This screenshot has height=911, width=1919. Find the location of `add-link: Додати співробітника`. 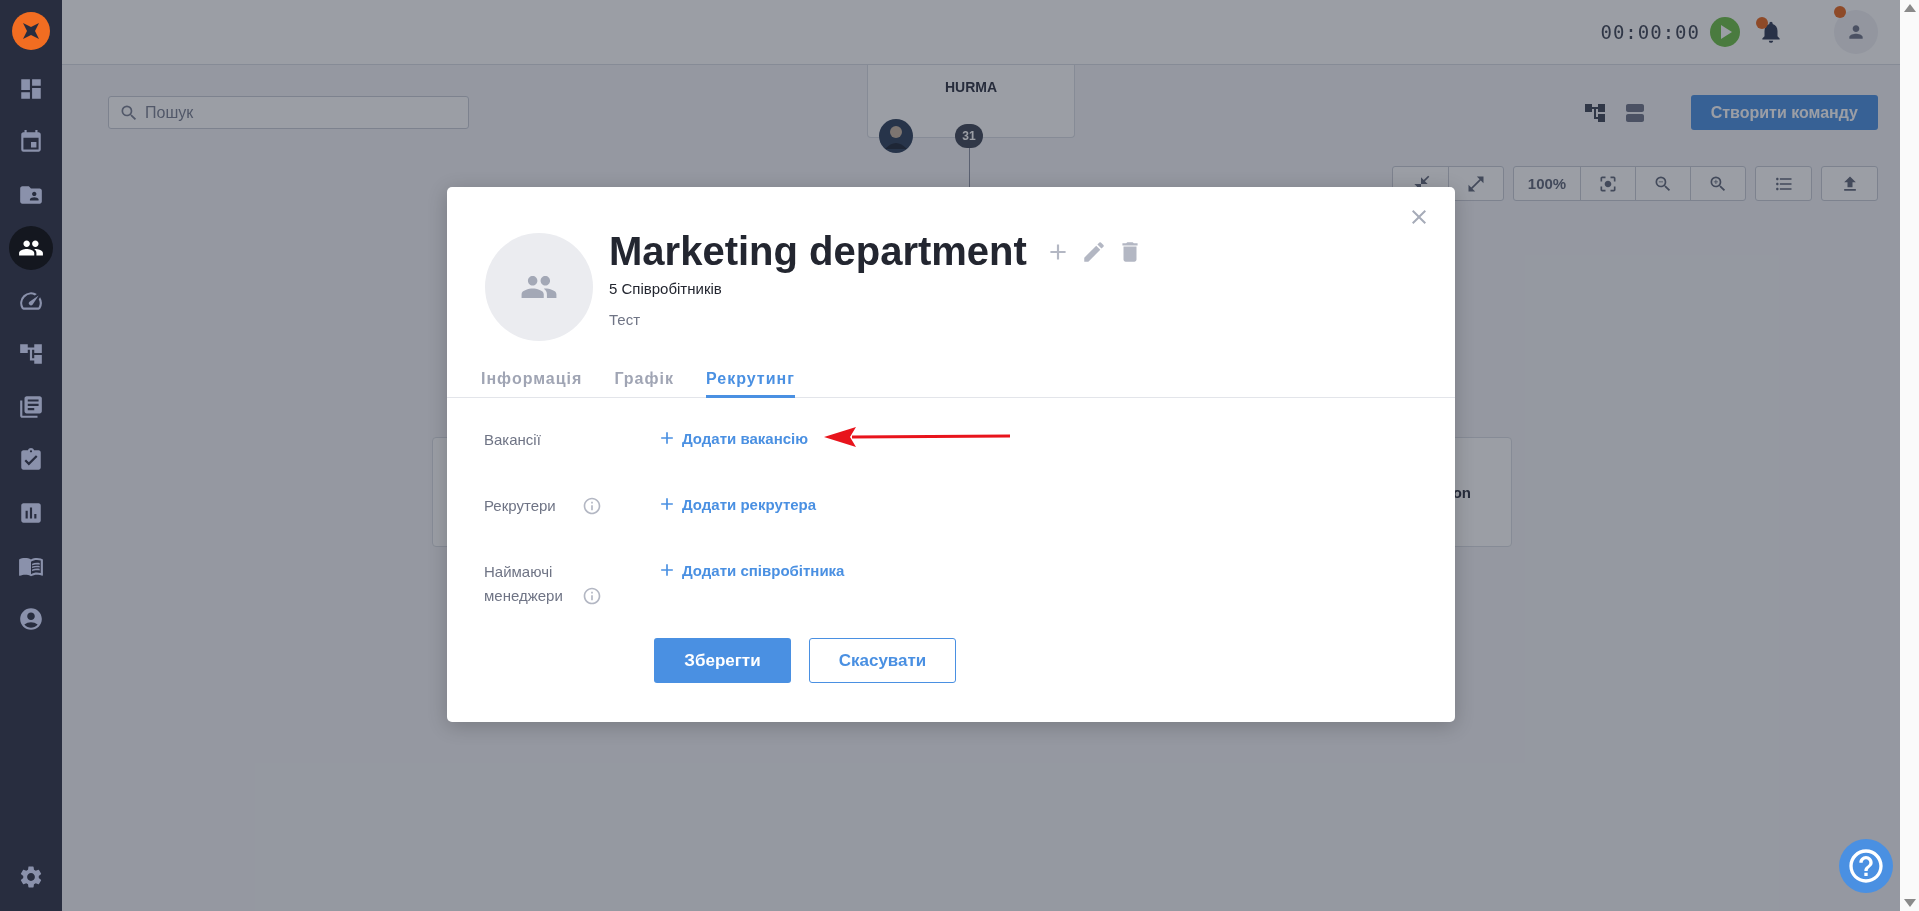

add-link: Додати співробітника is located at coordinates (751, 570).